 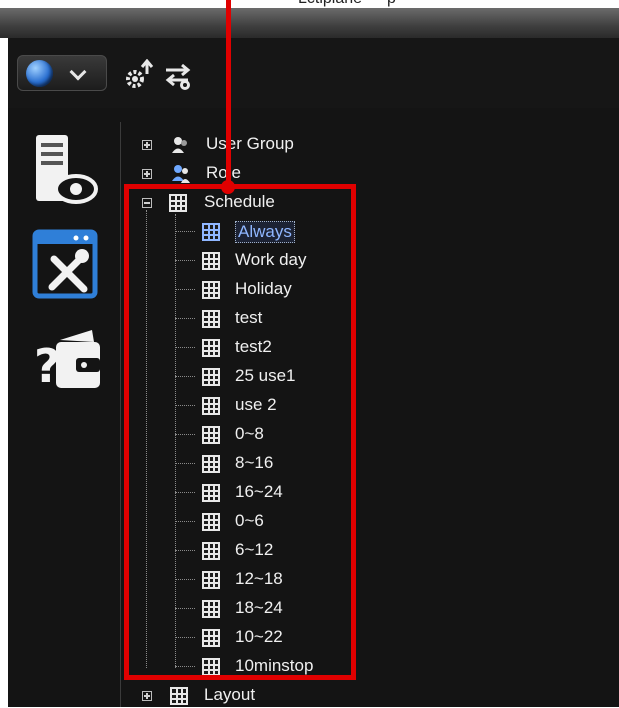 What do you see at coordinates (178, 203) in the screenshot?
I see `schedule-icon` at bounding box center [178, 203].